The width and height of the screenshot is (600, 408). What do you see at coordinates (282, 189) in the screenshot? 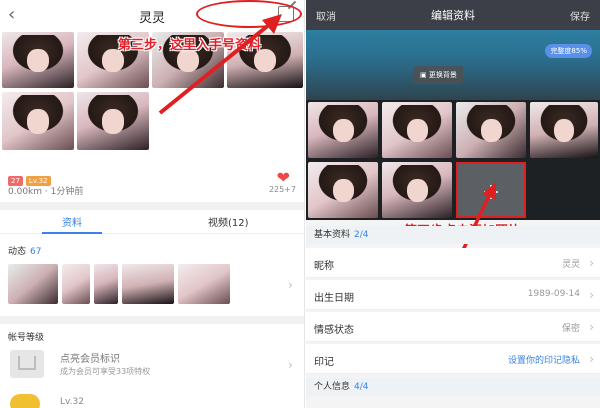
I see `likes-count: 225+7` at bounding box center [282, 189].